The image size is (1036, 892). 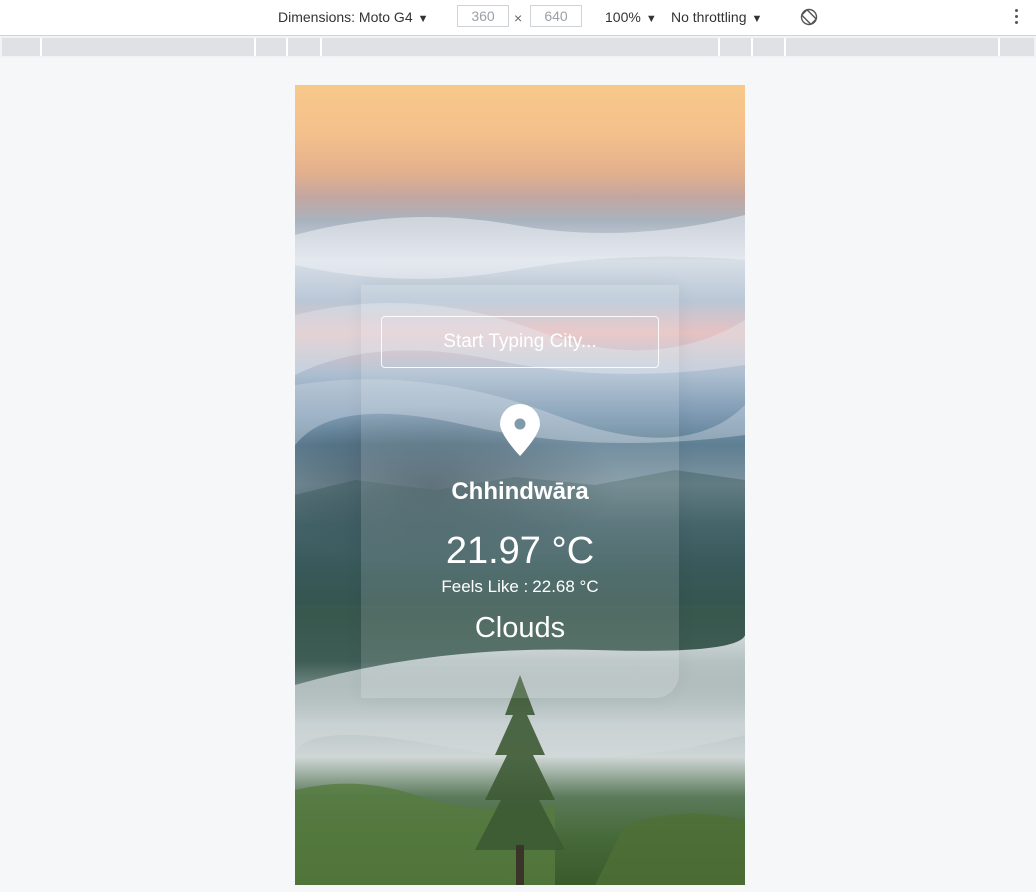 What do you see at coordinates (345, 17) in the screenshot?
I see `device-dimensions-label: Dimensions: Moto G4` at bounding box center [345, 17].